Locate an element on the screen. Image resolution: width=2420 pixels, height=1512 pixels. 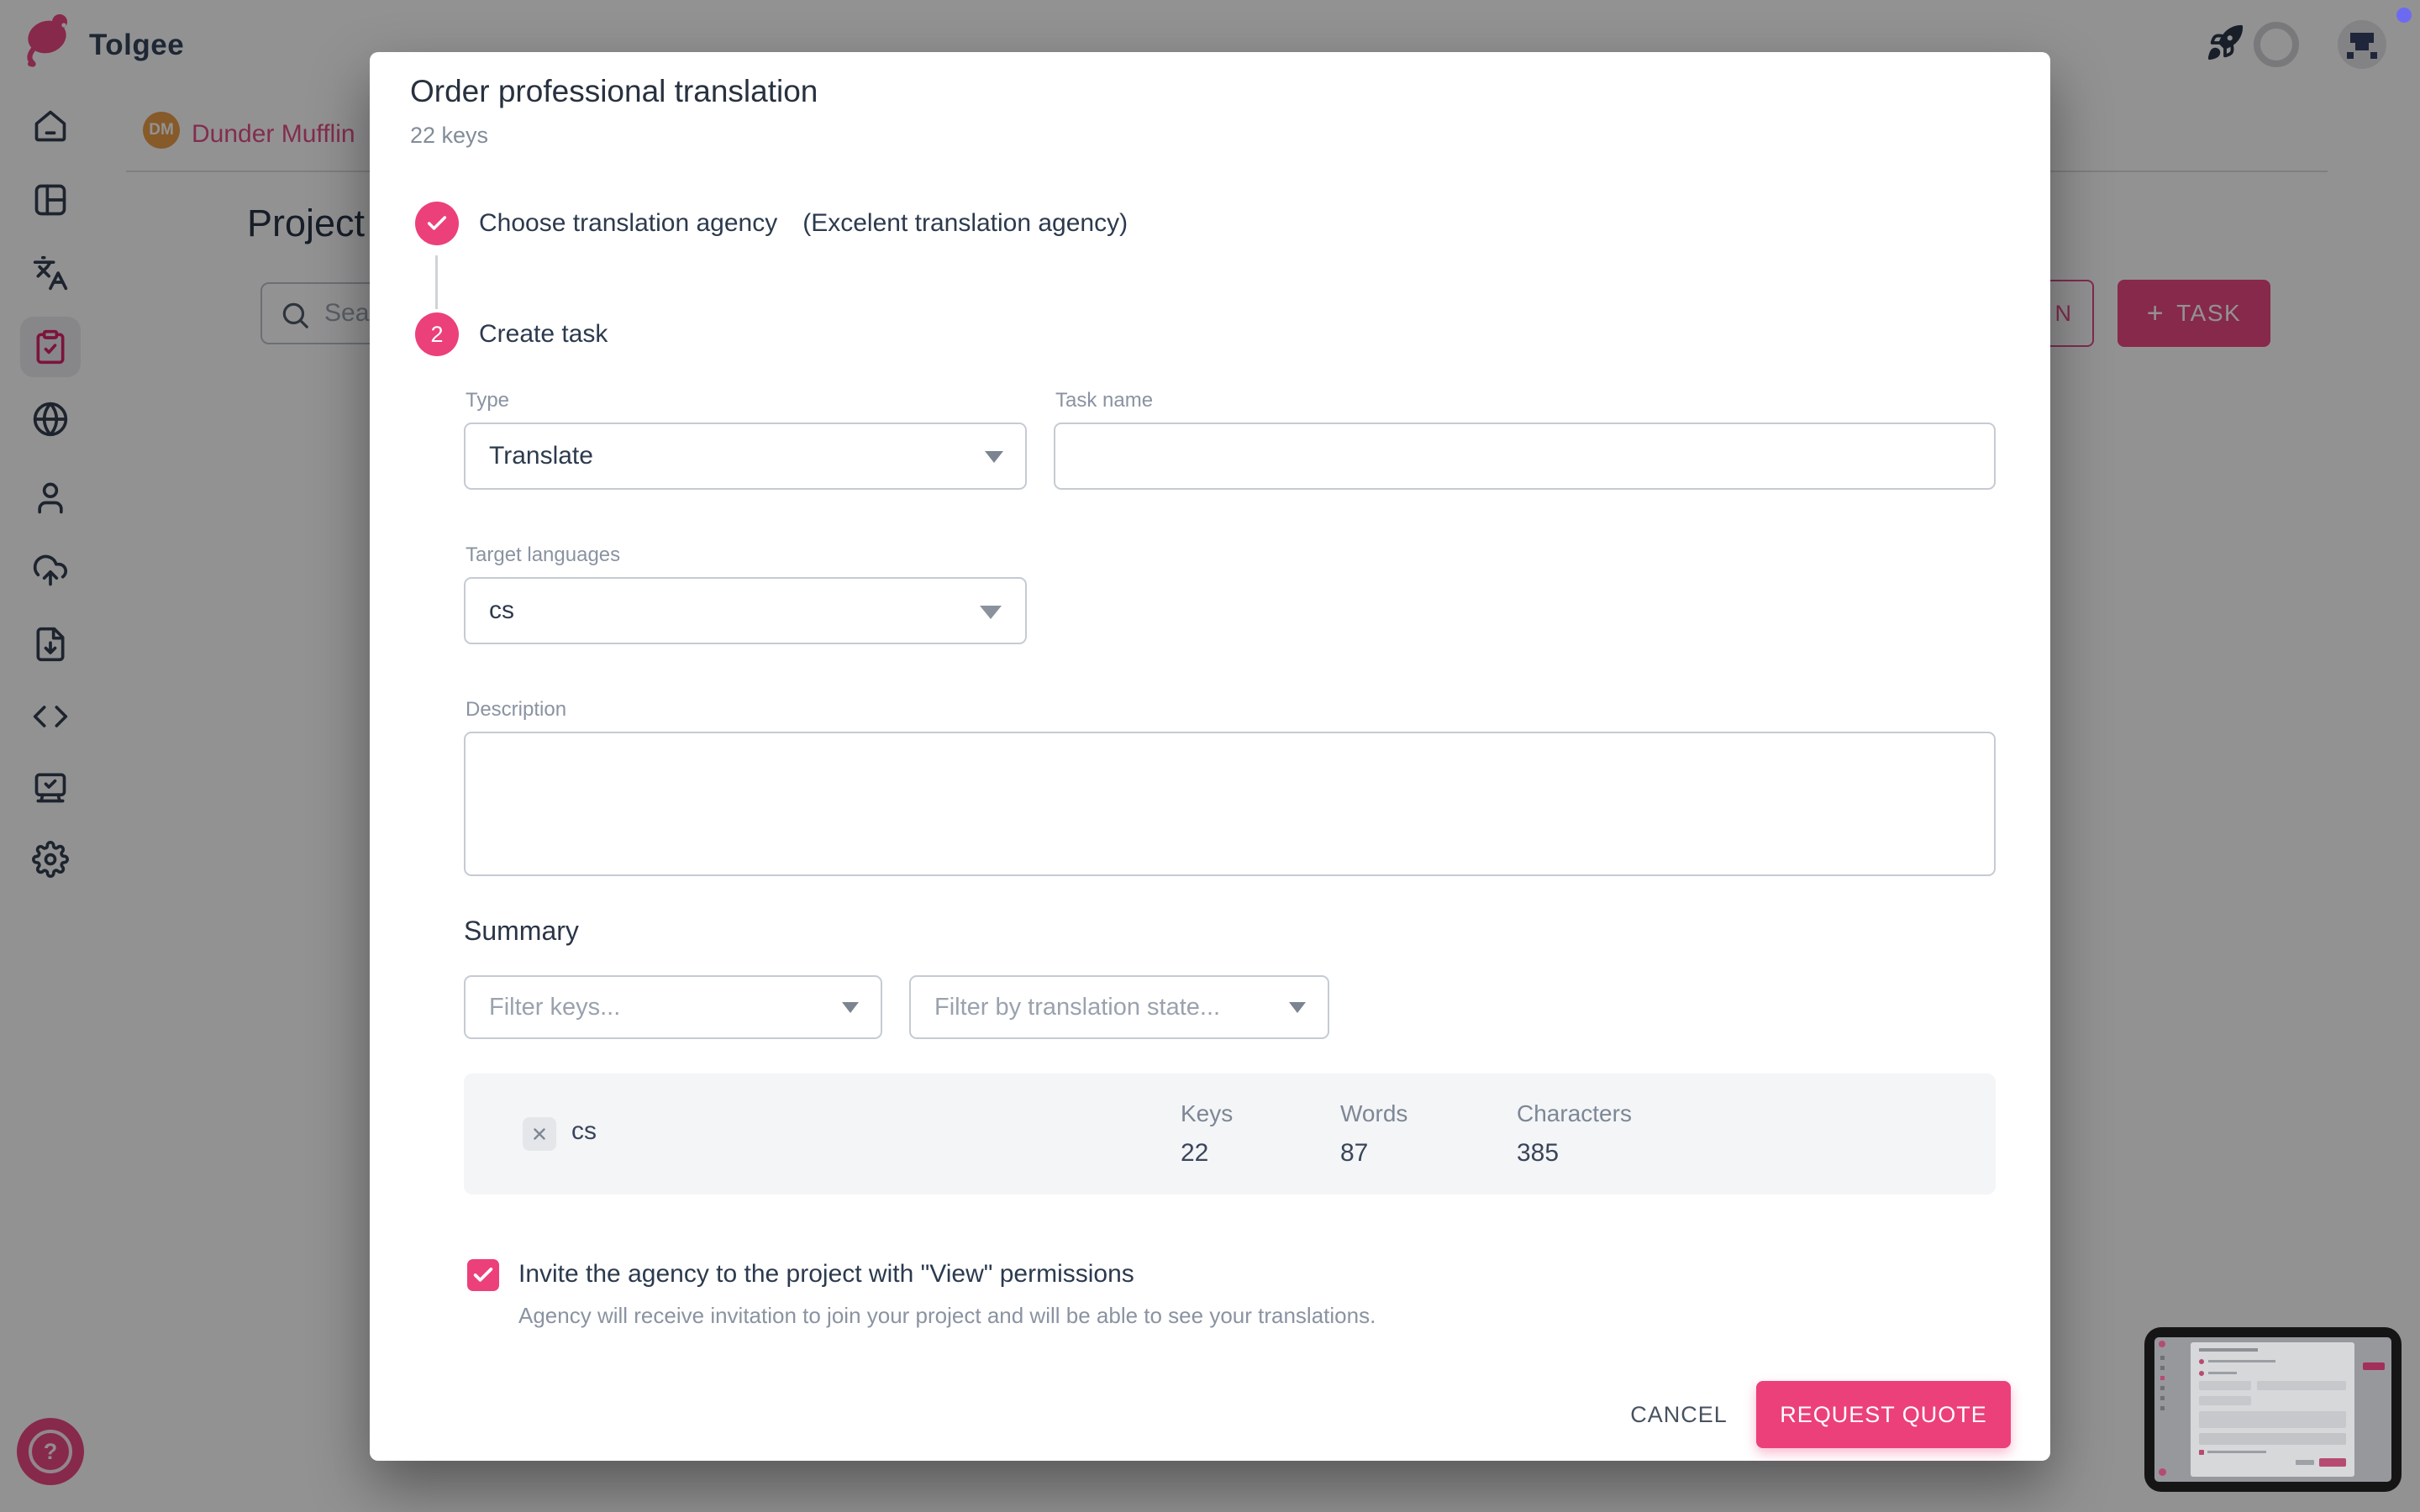
remove-language-button is located at coordinates (539, 1134).